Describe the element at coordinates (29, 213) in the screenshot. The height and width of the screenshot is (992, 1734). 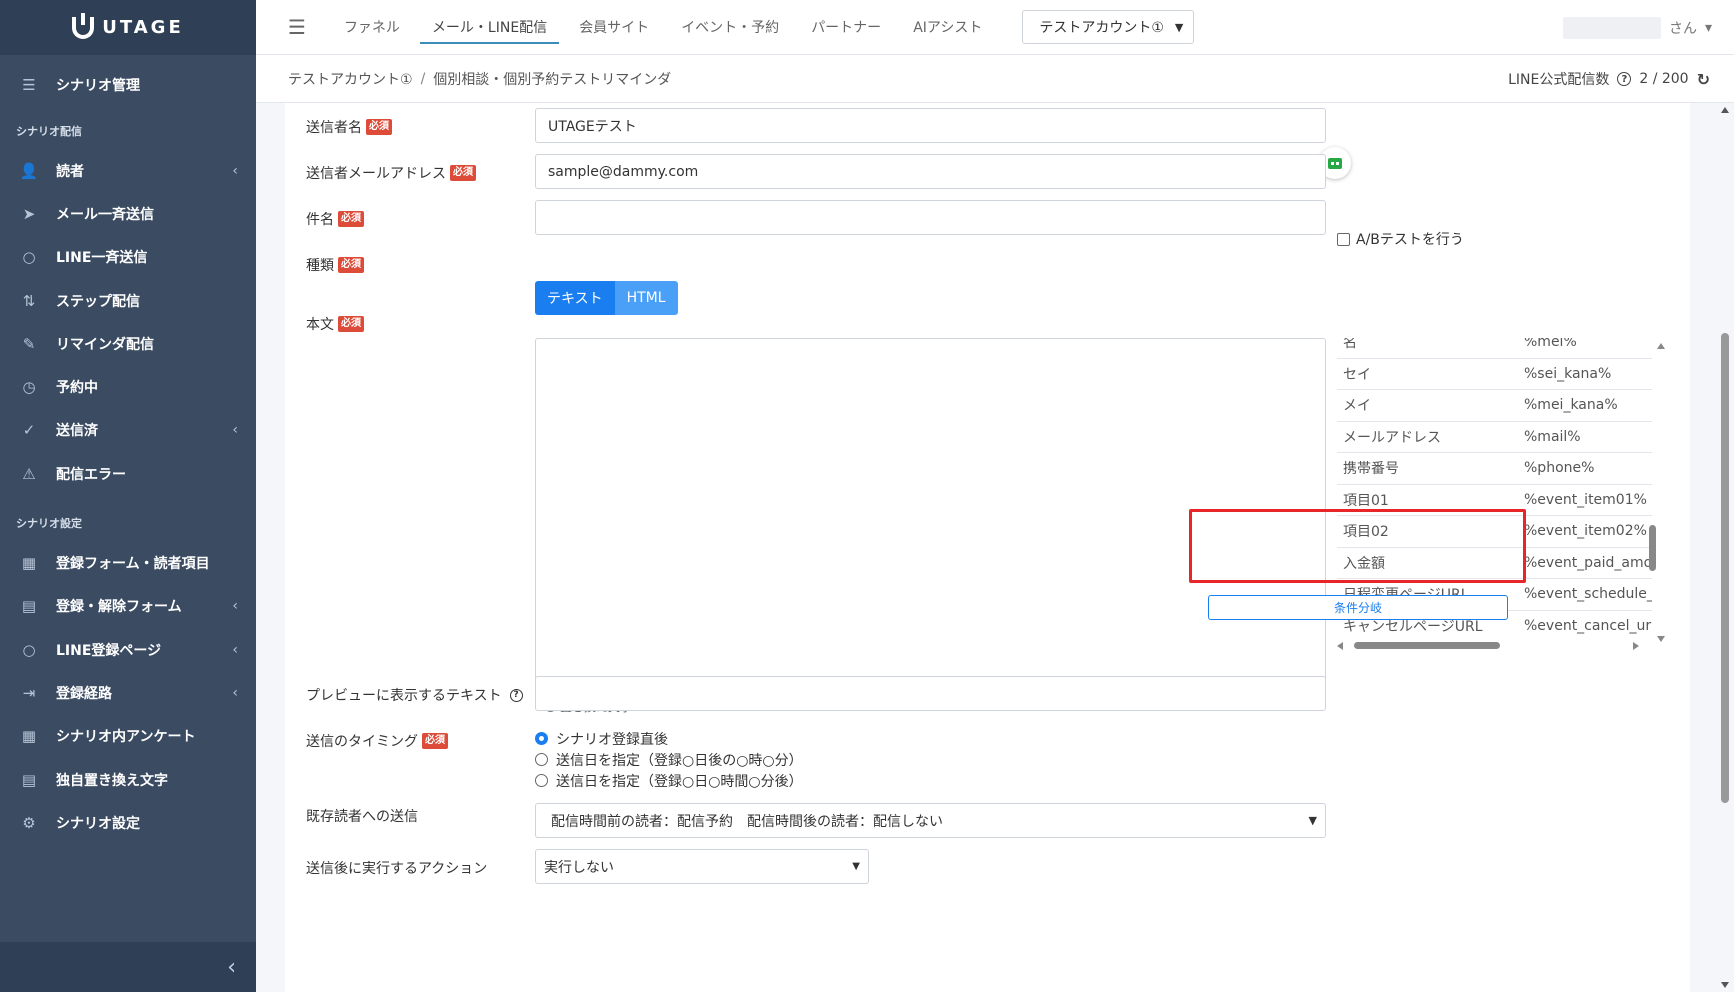
I see `send-icon: ➤` at that location.